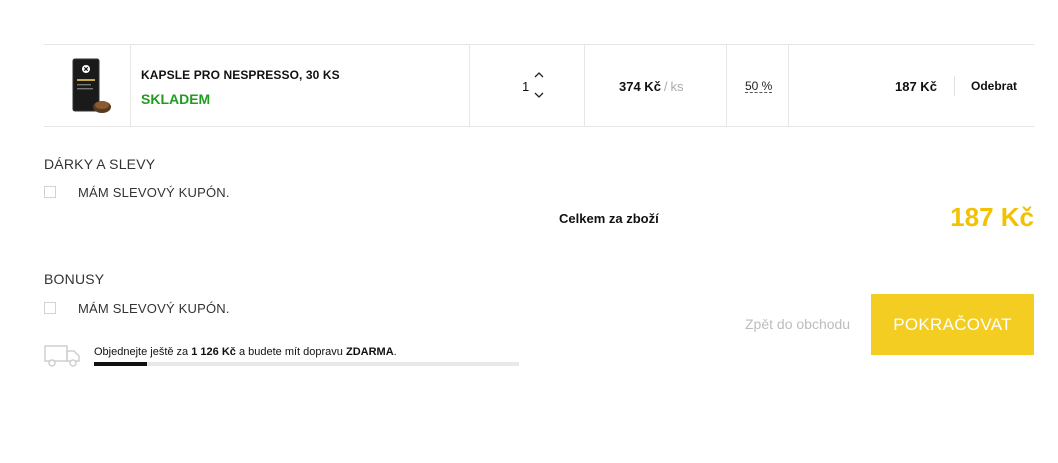  Describe the element at coordinates (62, 356) in the screenshot. I see `truck-icon` at that location.